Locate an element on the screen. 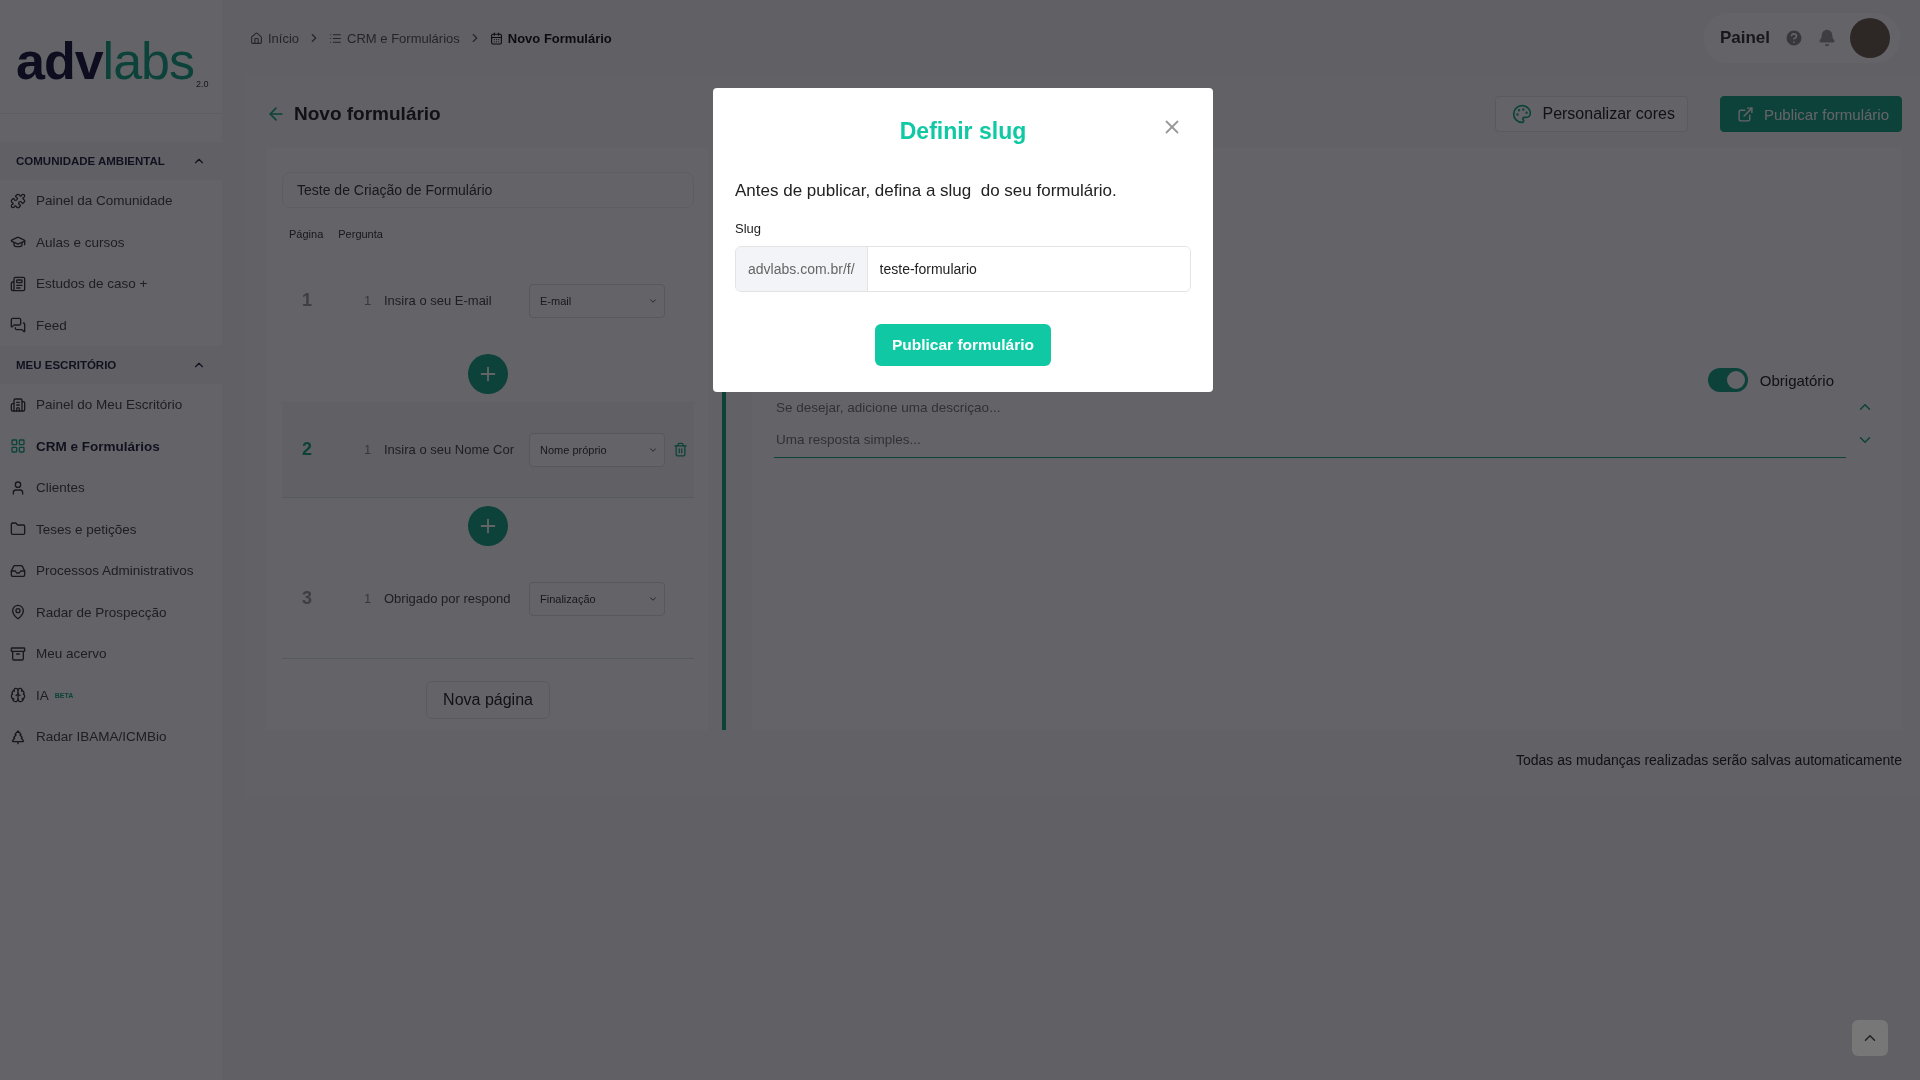  question-type-select: E-mail is located at coordinates (597, 300).